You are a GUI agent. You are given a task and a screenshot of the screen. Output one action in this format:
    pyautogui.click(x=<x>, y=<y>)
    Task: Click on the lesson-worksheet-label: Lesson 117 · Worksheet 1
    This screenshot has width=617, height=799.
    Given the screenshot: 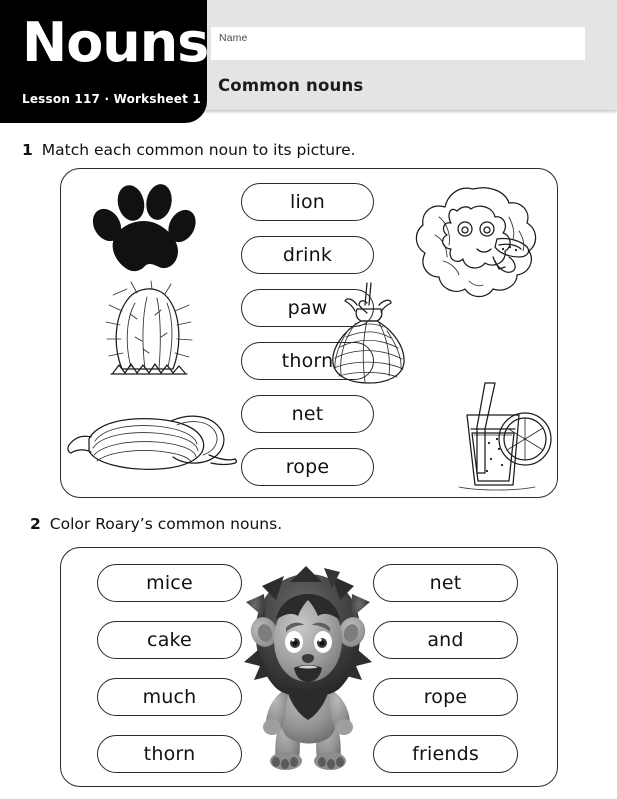 What is the action you would take?
    pyautogui.click(x=111, y=99)
    